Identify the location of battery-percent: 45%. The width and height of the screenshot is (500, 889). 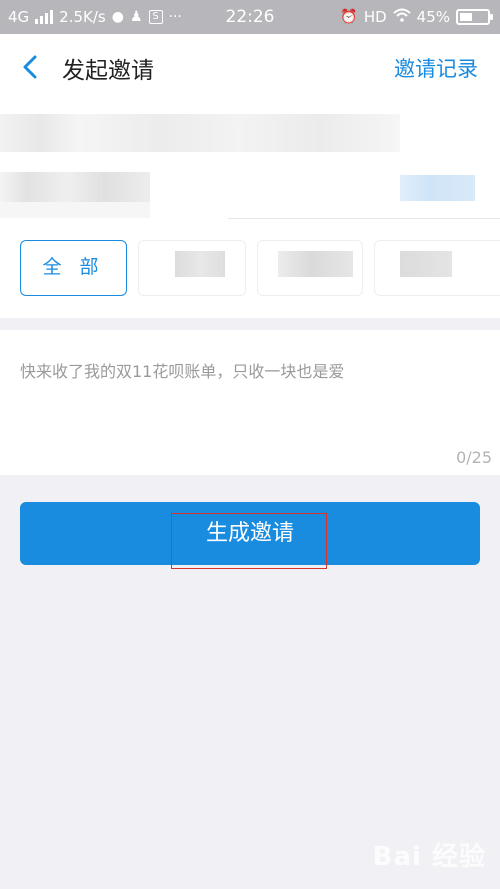
(433, 17).